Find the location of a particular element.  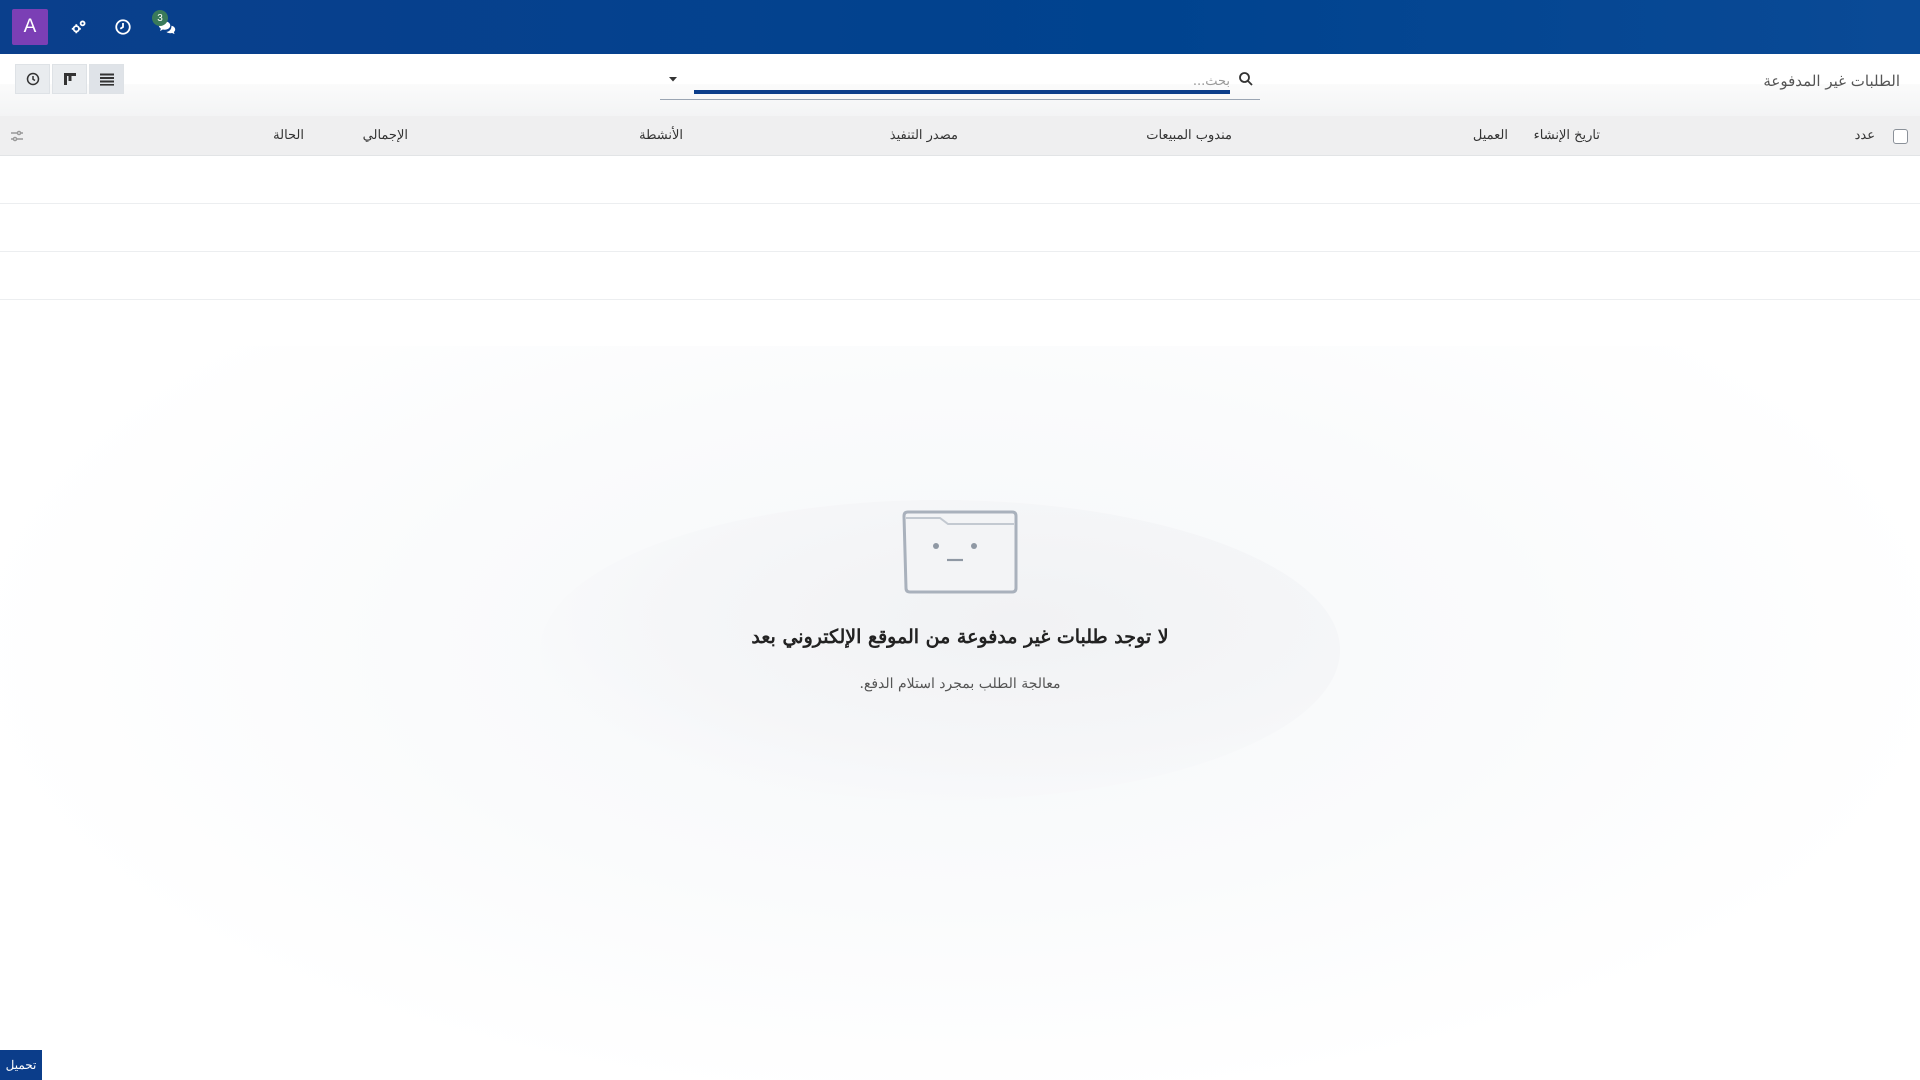

list-view-button is located at coordinates (106, 79).